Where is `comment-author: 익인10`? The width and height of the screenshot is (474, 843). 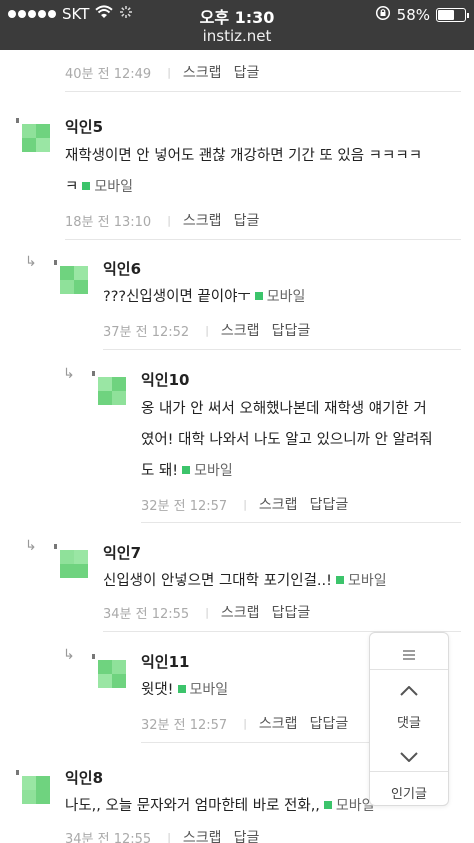
comment-author: 익인10 is located at coordinates (165, 379).